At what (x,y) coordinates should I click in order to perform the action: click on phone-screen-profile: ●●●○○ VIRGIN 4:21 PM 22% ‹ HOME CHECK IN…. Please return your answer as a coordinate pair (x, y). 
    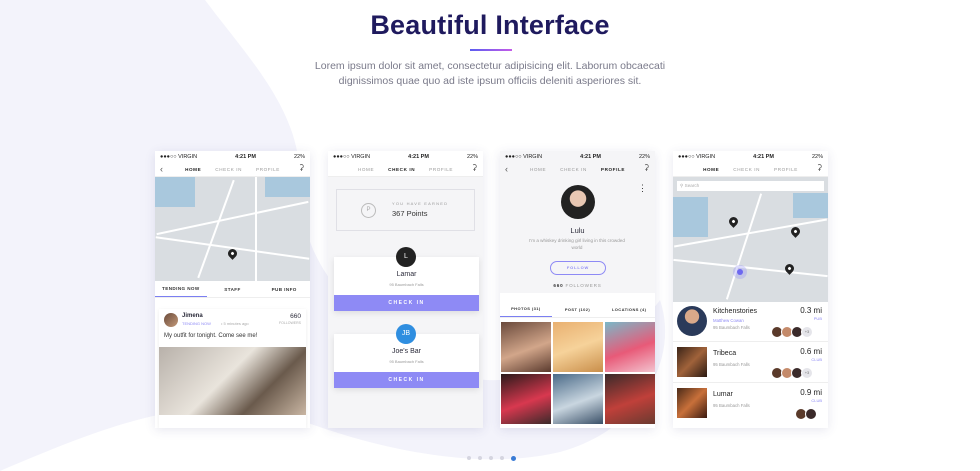
    Looking at the image, I should click on (577, 289).